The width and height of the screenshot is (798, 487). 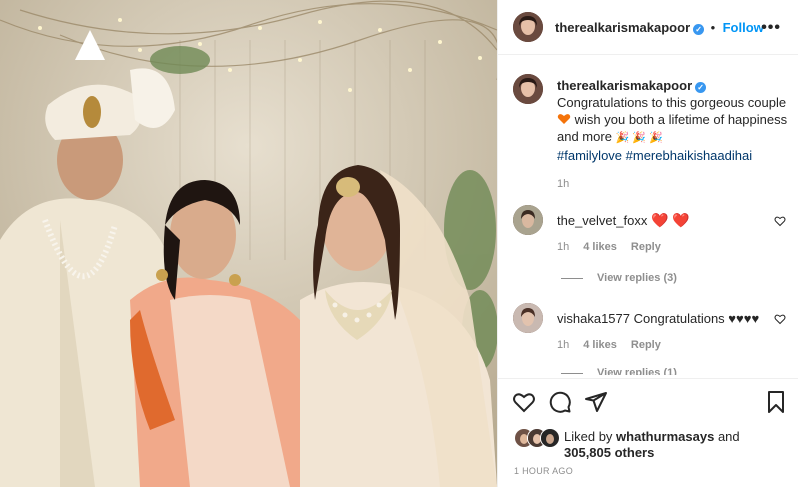 What do you see at coordinates (564, 119) in the screenshot?
I see `orange-heart-icon` at bounding box center [564, 119].